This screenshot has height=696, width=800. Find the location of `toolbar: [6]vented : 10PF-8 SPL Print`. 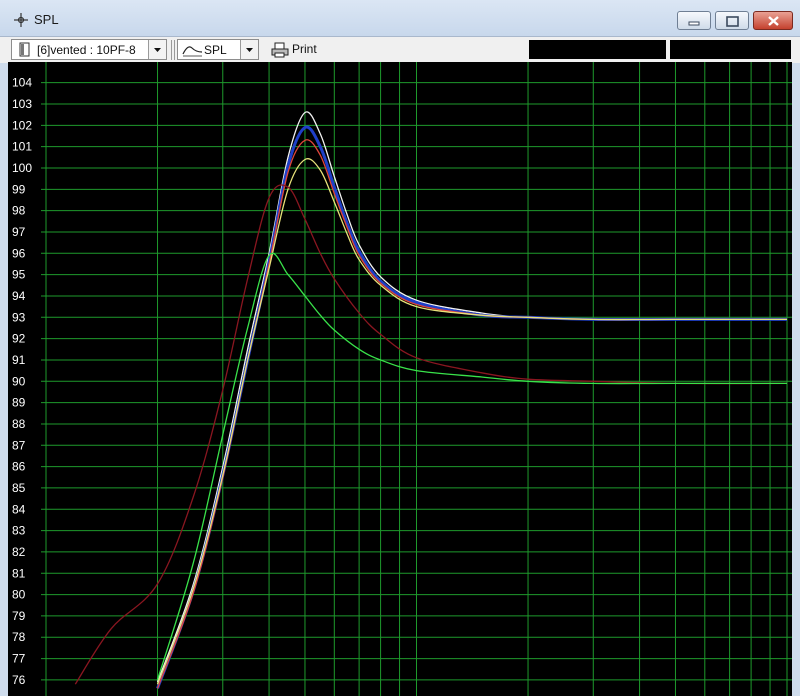

toolbar: [6]vented : 10PF-8 SPL Print is located at coordinates (400, 49).